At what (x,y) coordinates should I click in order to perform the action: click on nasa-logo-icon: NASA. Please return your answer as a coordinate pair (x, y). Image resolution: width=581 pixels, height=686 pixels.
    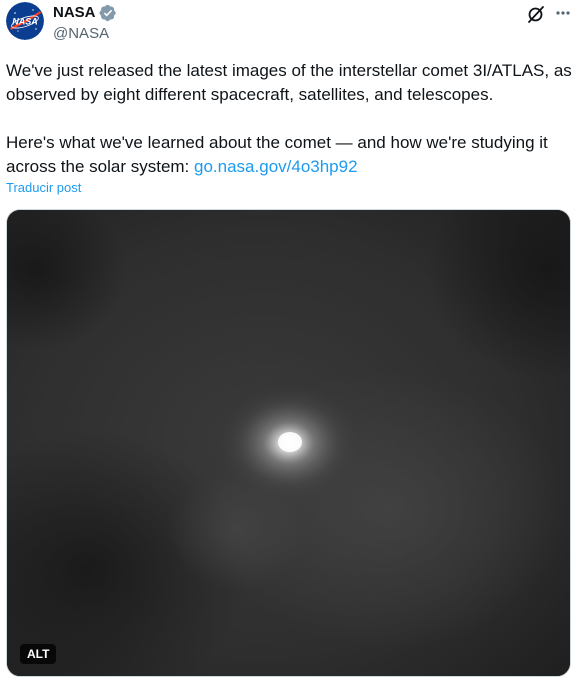
    Looking at the image, I should click on (25, 21).